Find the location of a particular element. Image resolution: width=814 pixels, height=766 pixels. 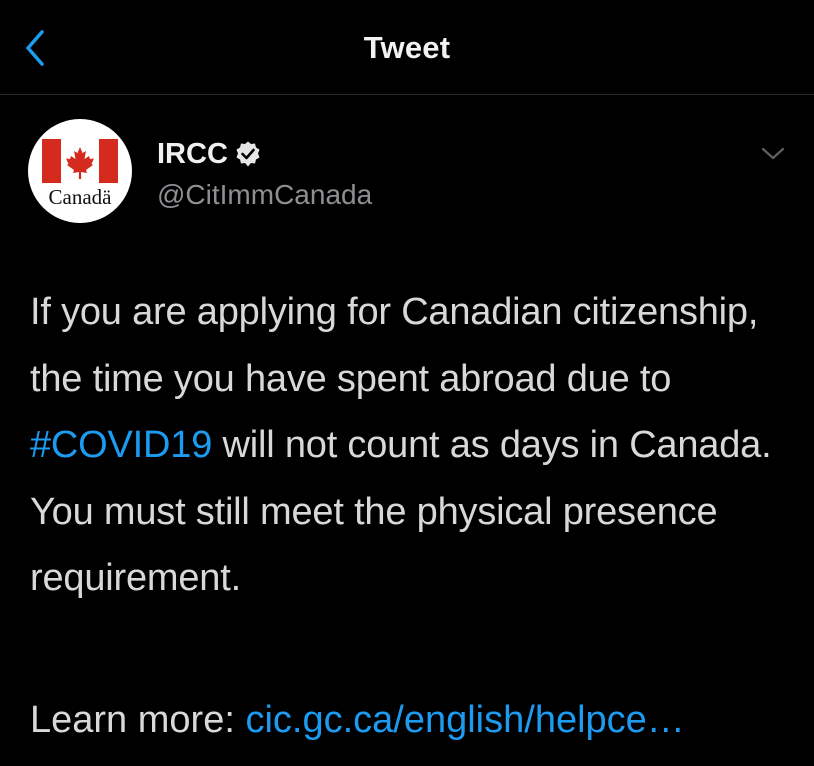

display-name: IRCC is located at coordinates (192, 154).